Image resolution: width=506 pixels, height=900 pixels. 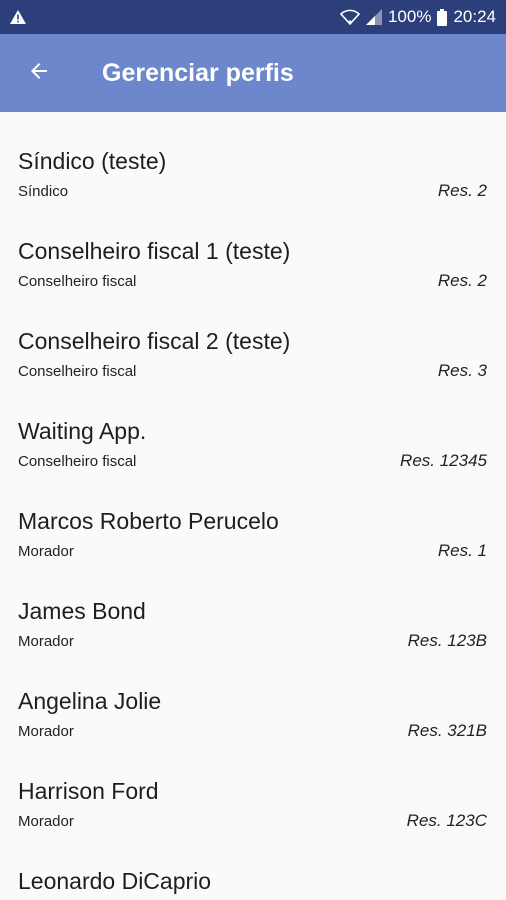 I want to click on profile-name: Marcos Roberto Perucelo, so click(x=148, y=521).